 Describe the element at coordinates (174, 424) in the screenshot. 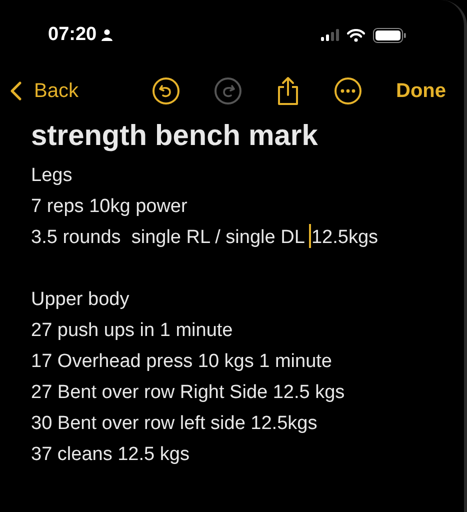

I see `note-line: 30 Bent over row left side 12.5kgs` at that location.